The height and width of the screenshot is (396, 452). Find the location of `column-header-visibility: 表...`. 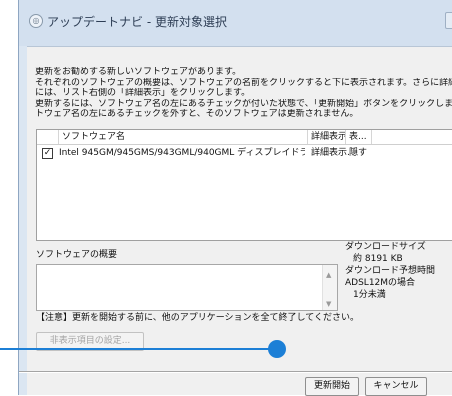

column-header-visibility: 表... is located at coordinates (359, 137).